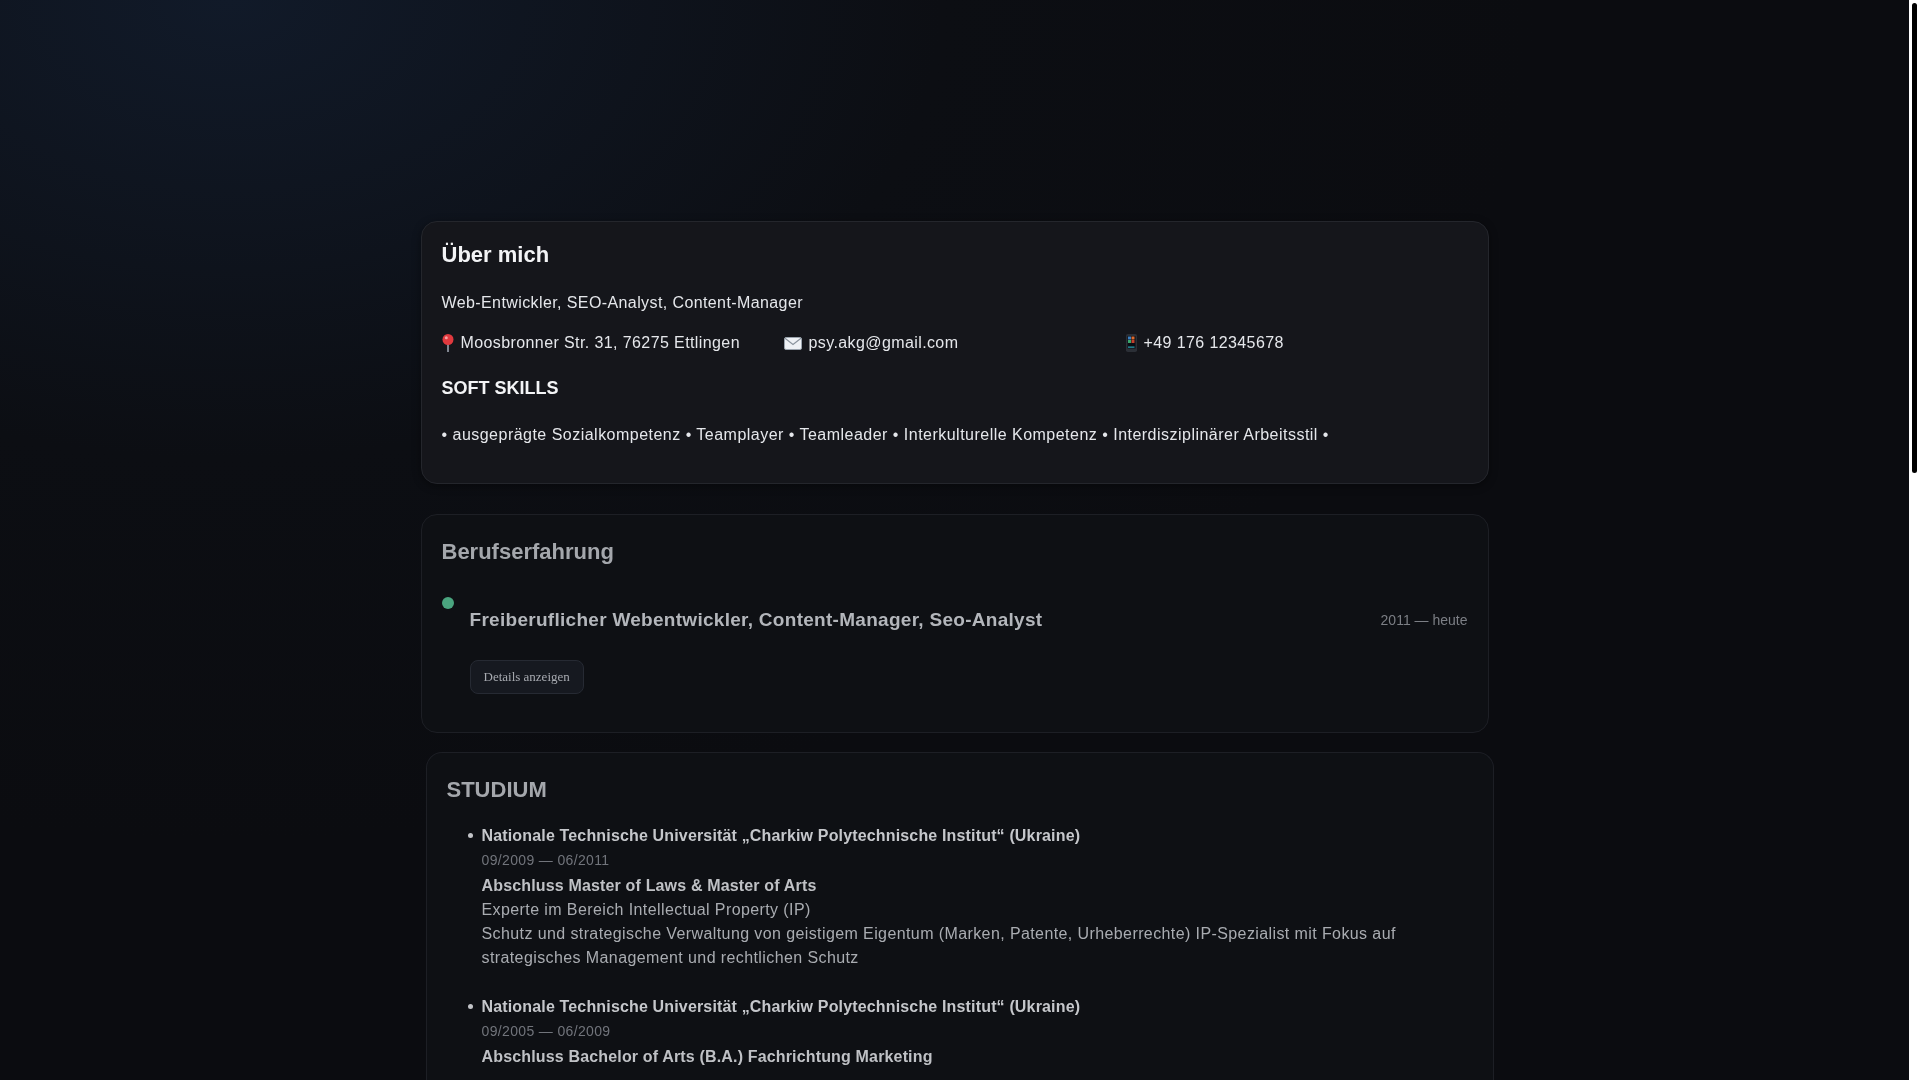 The image size is (1920, 1080). What do you see at coordinates (447, 343) in the screenshot?
I see `map-pin-icon` at bounding box center [447, 343].